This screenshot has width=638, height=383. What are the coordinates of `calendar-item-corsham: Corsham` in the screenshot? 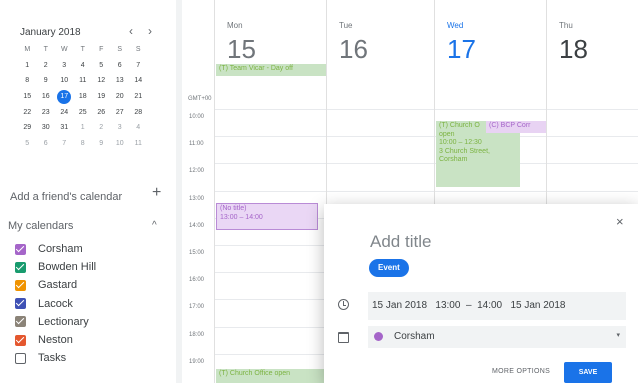 It's located at (92, 249).